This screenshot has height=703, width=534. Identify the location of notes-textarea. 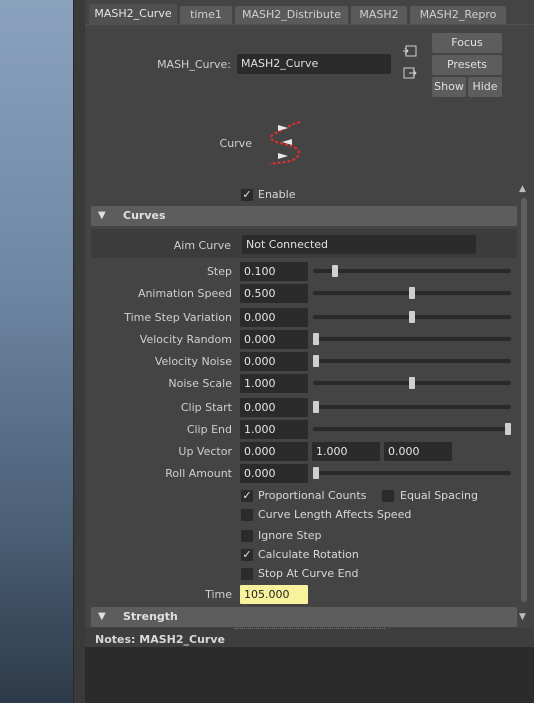
(309, 675).